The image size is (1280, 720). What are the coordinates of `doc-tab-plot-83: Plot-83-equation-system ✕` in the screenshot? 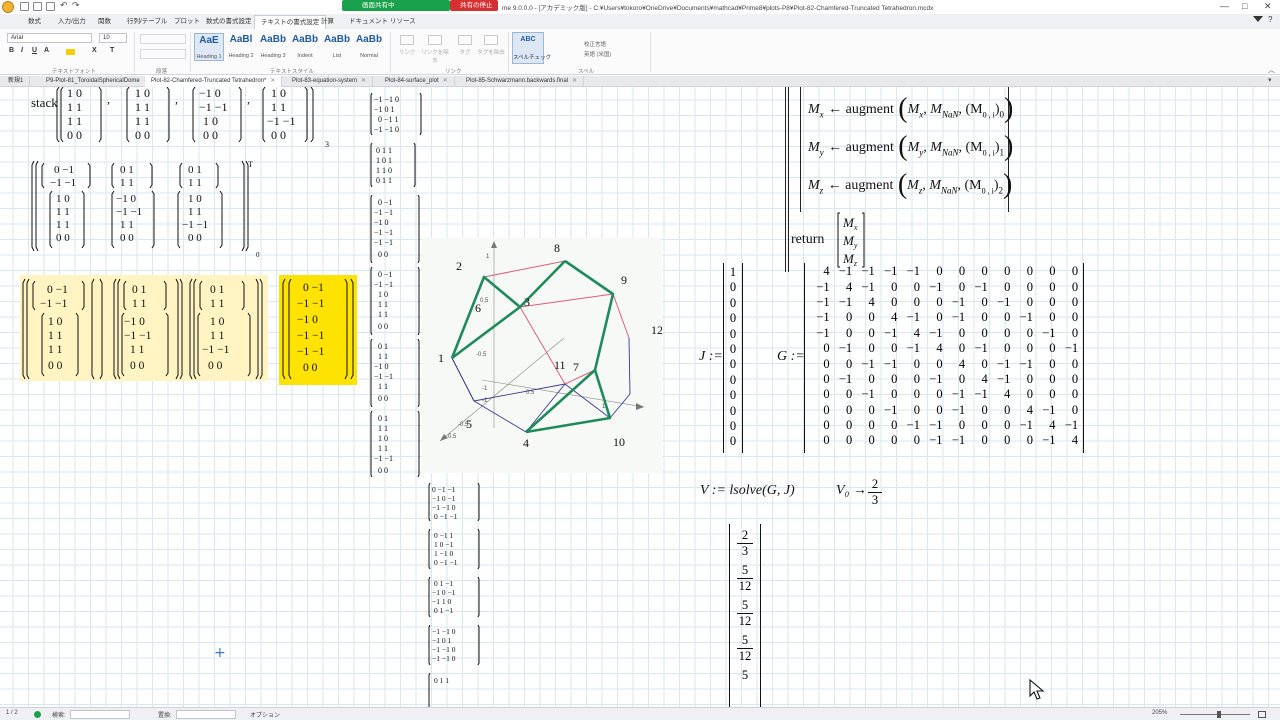 It's located at (330, 81).